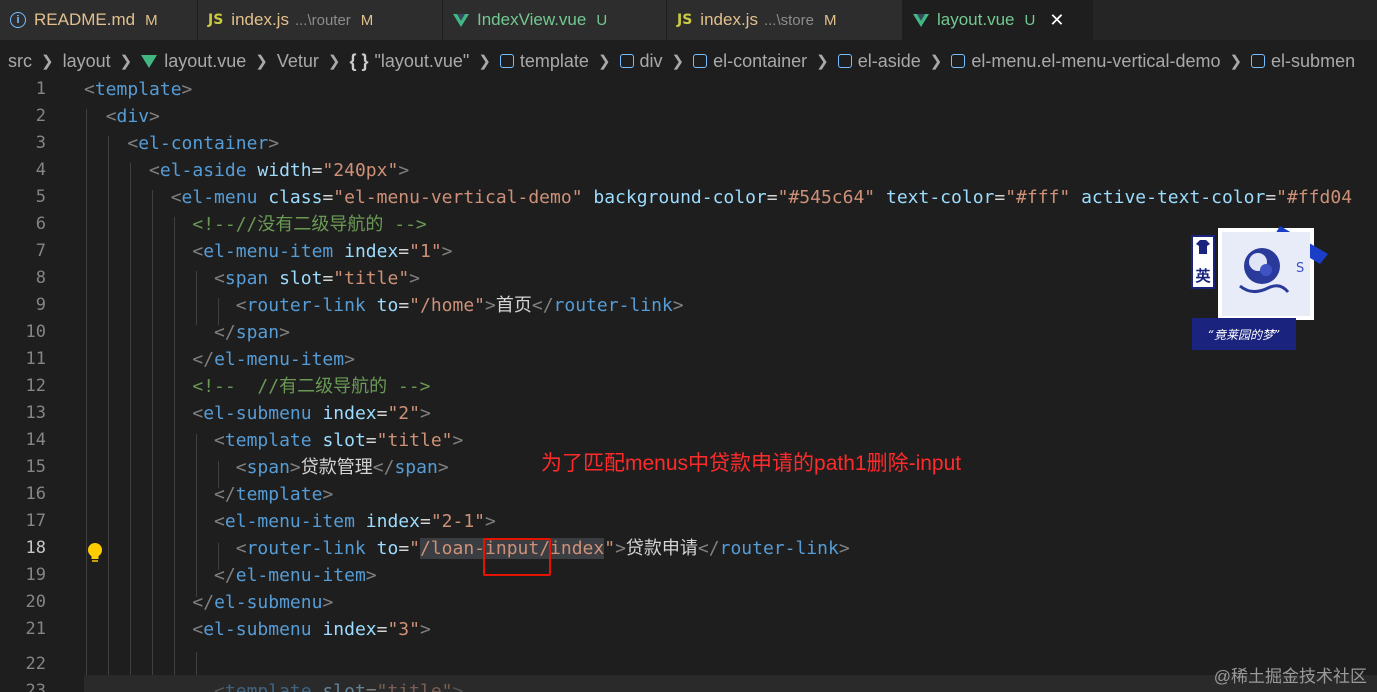  I want to click on line-number: 6, so click(40, 224).